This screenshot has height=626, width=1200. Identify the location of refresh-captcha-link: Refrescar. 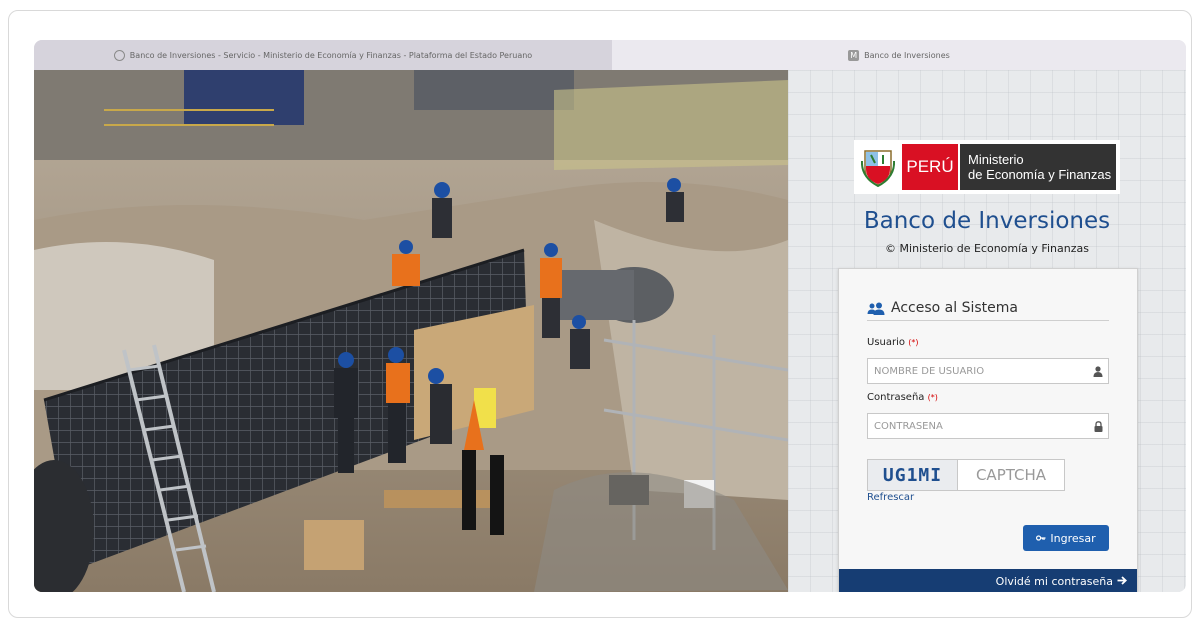
(890, 497).